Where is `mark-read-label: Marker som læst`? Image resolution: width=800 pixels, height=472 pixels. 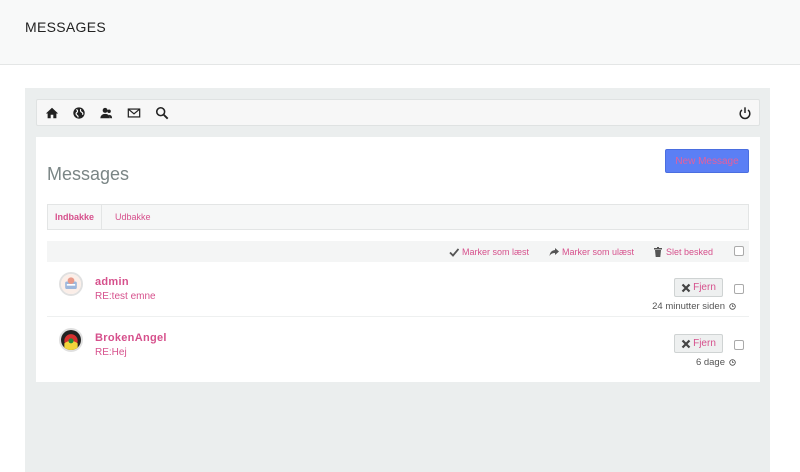
mark-read-label: Marker som læst is located at coordinates (496, 251).